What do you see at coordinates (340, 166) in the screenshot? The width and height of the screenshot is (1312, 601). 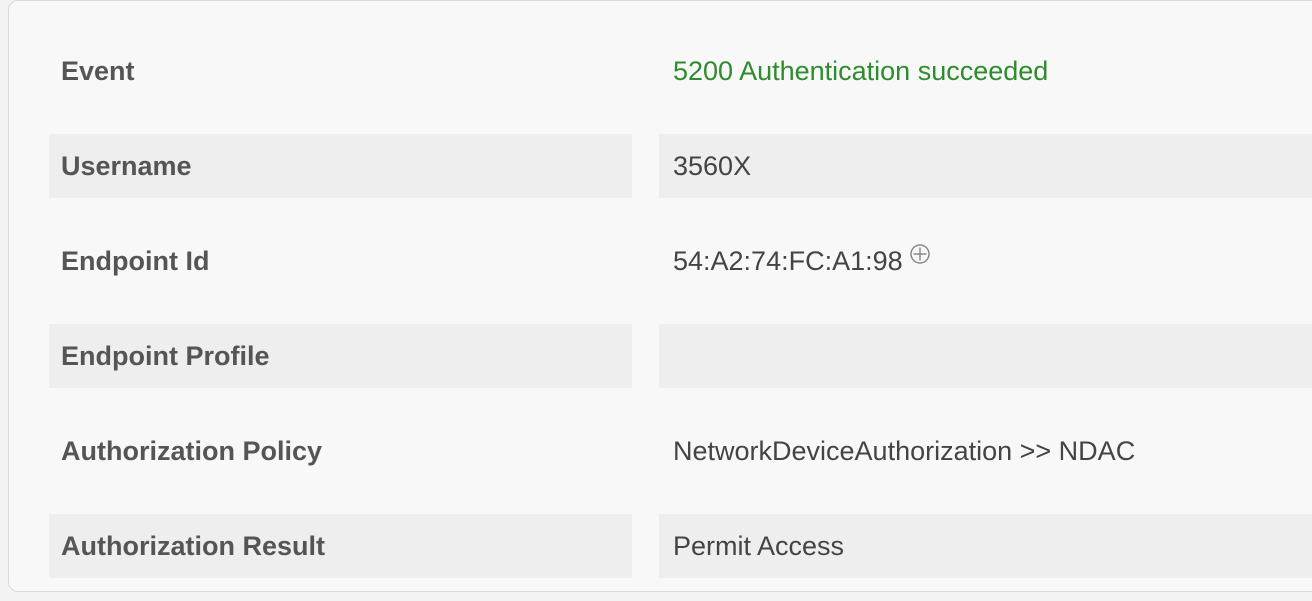 I see `username-label: Username` at bounding box center [340, 166].